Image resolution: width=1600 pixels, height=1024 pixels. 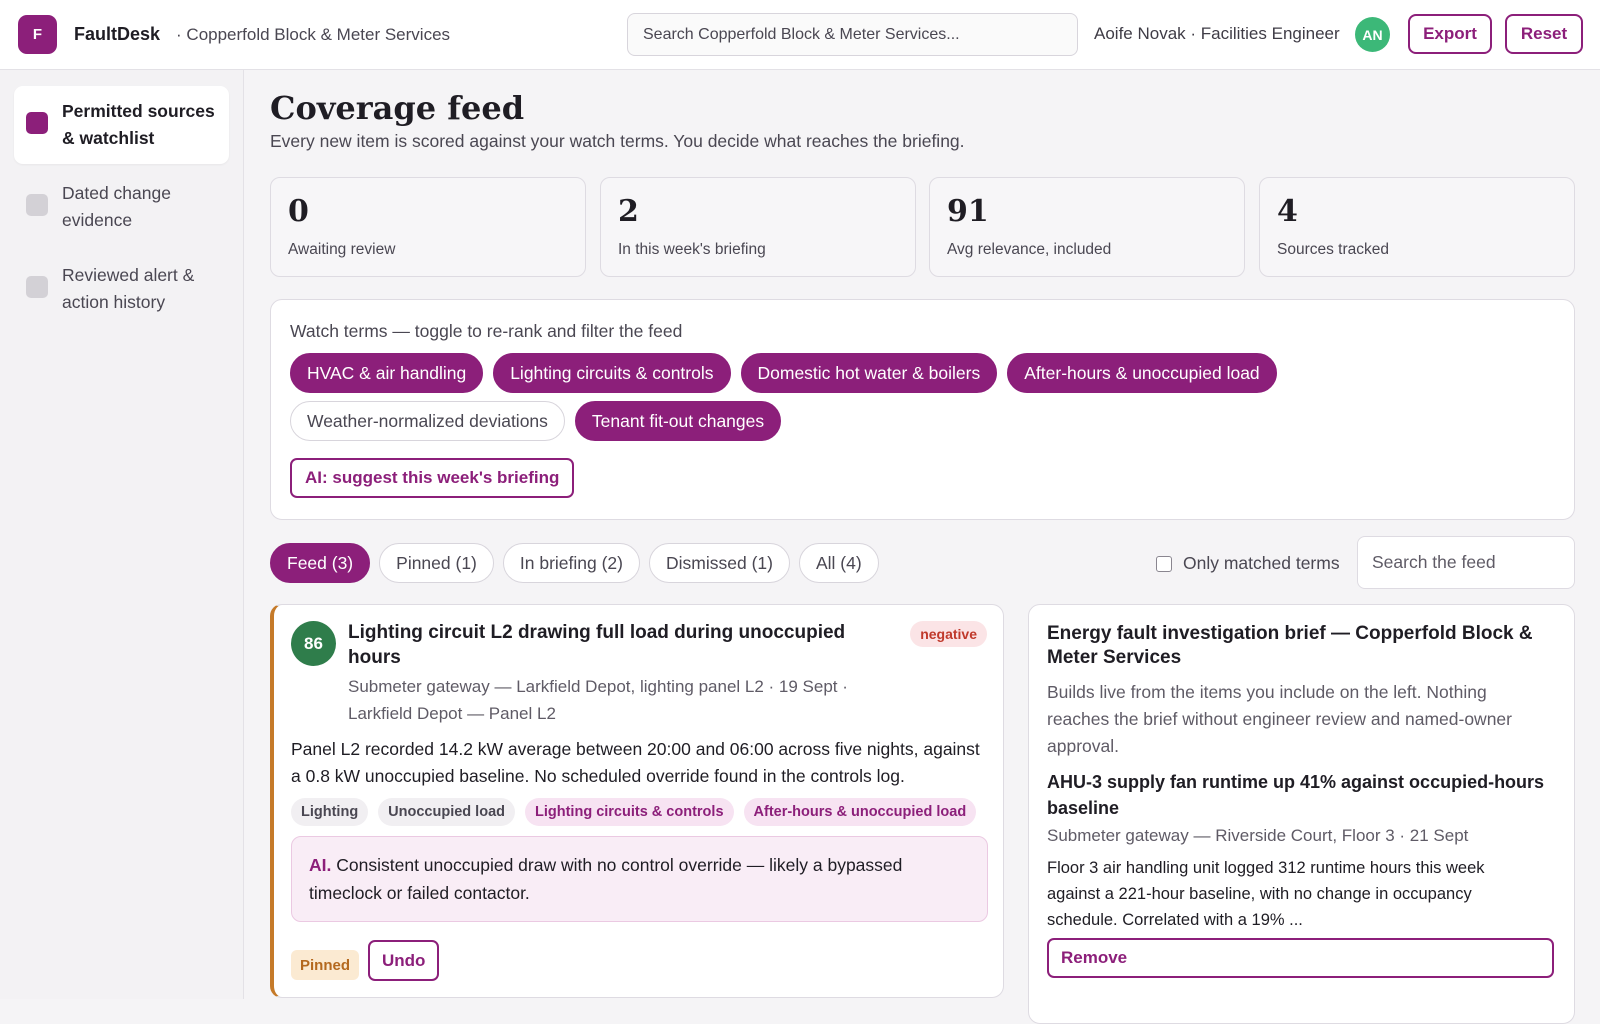 I want to click on sidebar-item-label: Reviewed alert & action history, so click(x=128, y=288).